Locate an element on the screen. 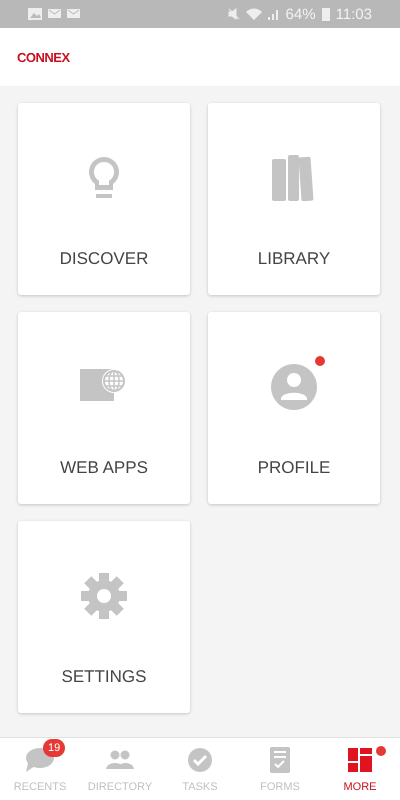 The height and width of the screenshot is (800, 400). menu-tile: DISCOVER is located at coordinates (104, 199).